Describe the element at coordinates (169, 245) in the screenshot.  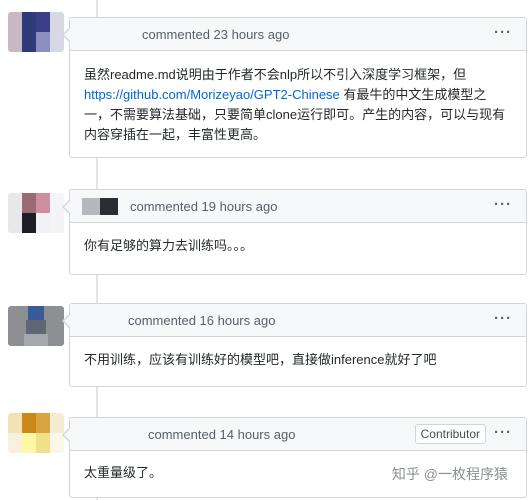
I see `comment-text: 你有足够的算力去训练吗。。。` at that location.